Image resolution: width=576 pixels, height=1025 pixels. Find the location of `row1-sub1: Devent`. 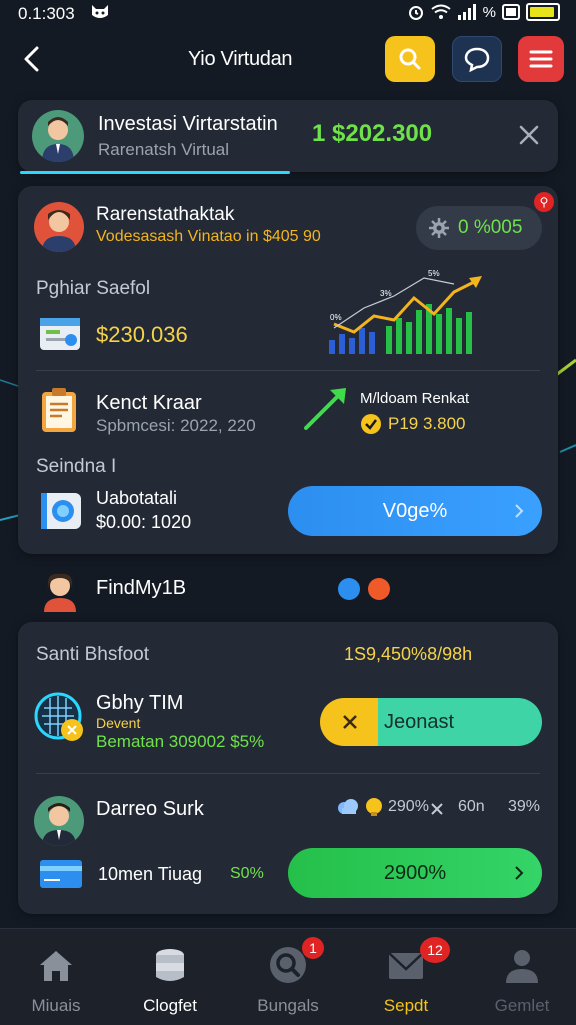

row1-sub1: Devent is located at coordinates (118, 723).